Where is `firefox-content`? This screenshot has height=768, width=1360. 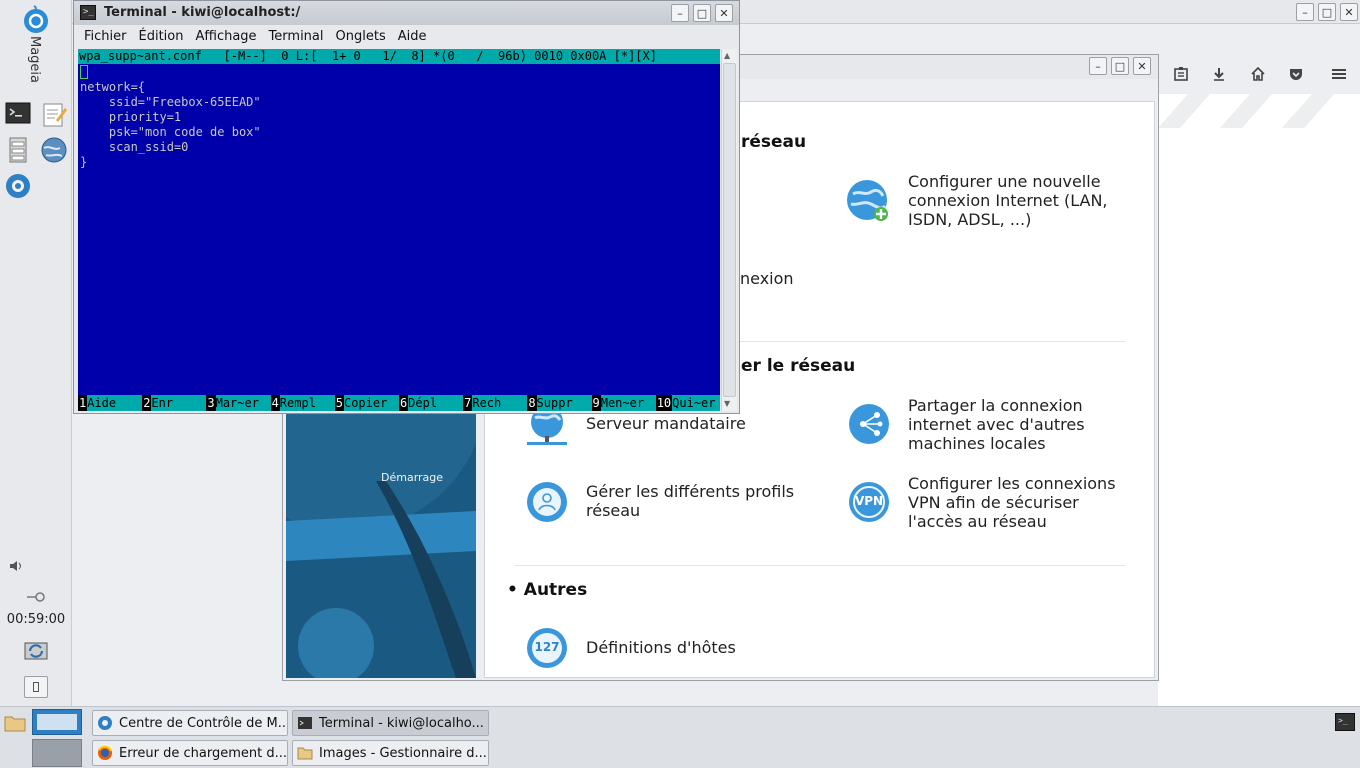 firefox-content is located at coordinates (1259, 400).